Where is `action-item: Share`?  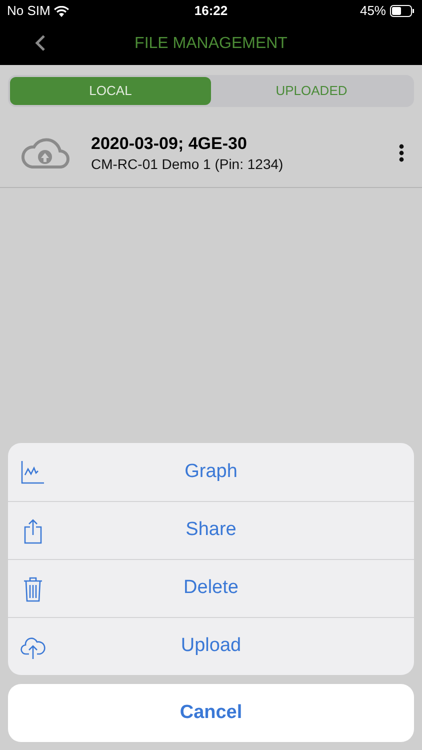 action-item: Share is located at coordinates (211, 530).